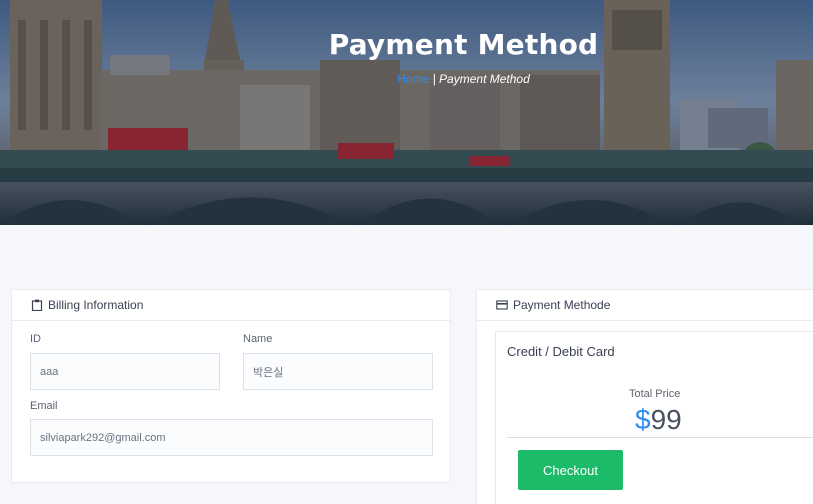 Image resolution: width=813 pixels, height=504 pixels. What do you see at coordinates (660, 437) in the screenshot?
I see `price-divider` at bounding box center [660, 437].